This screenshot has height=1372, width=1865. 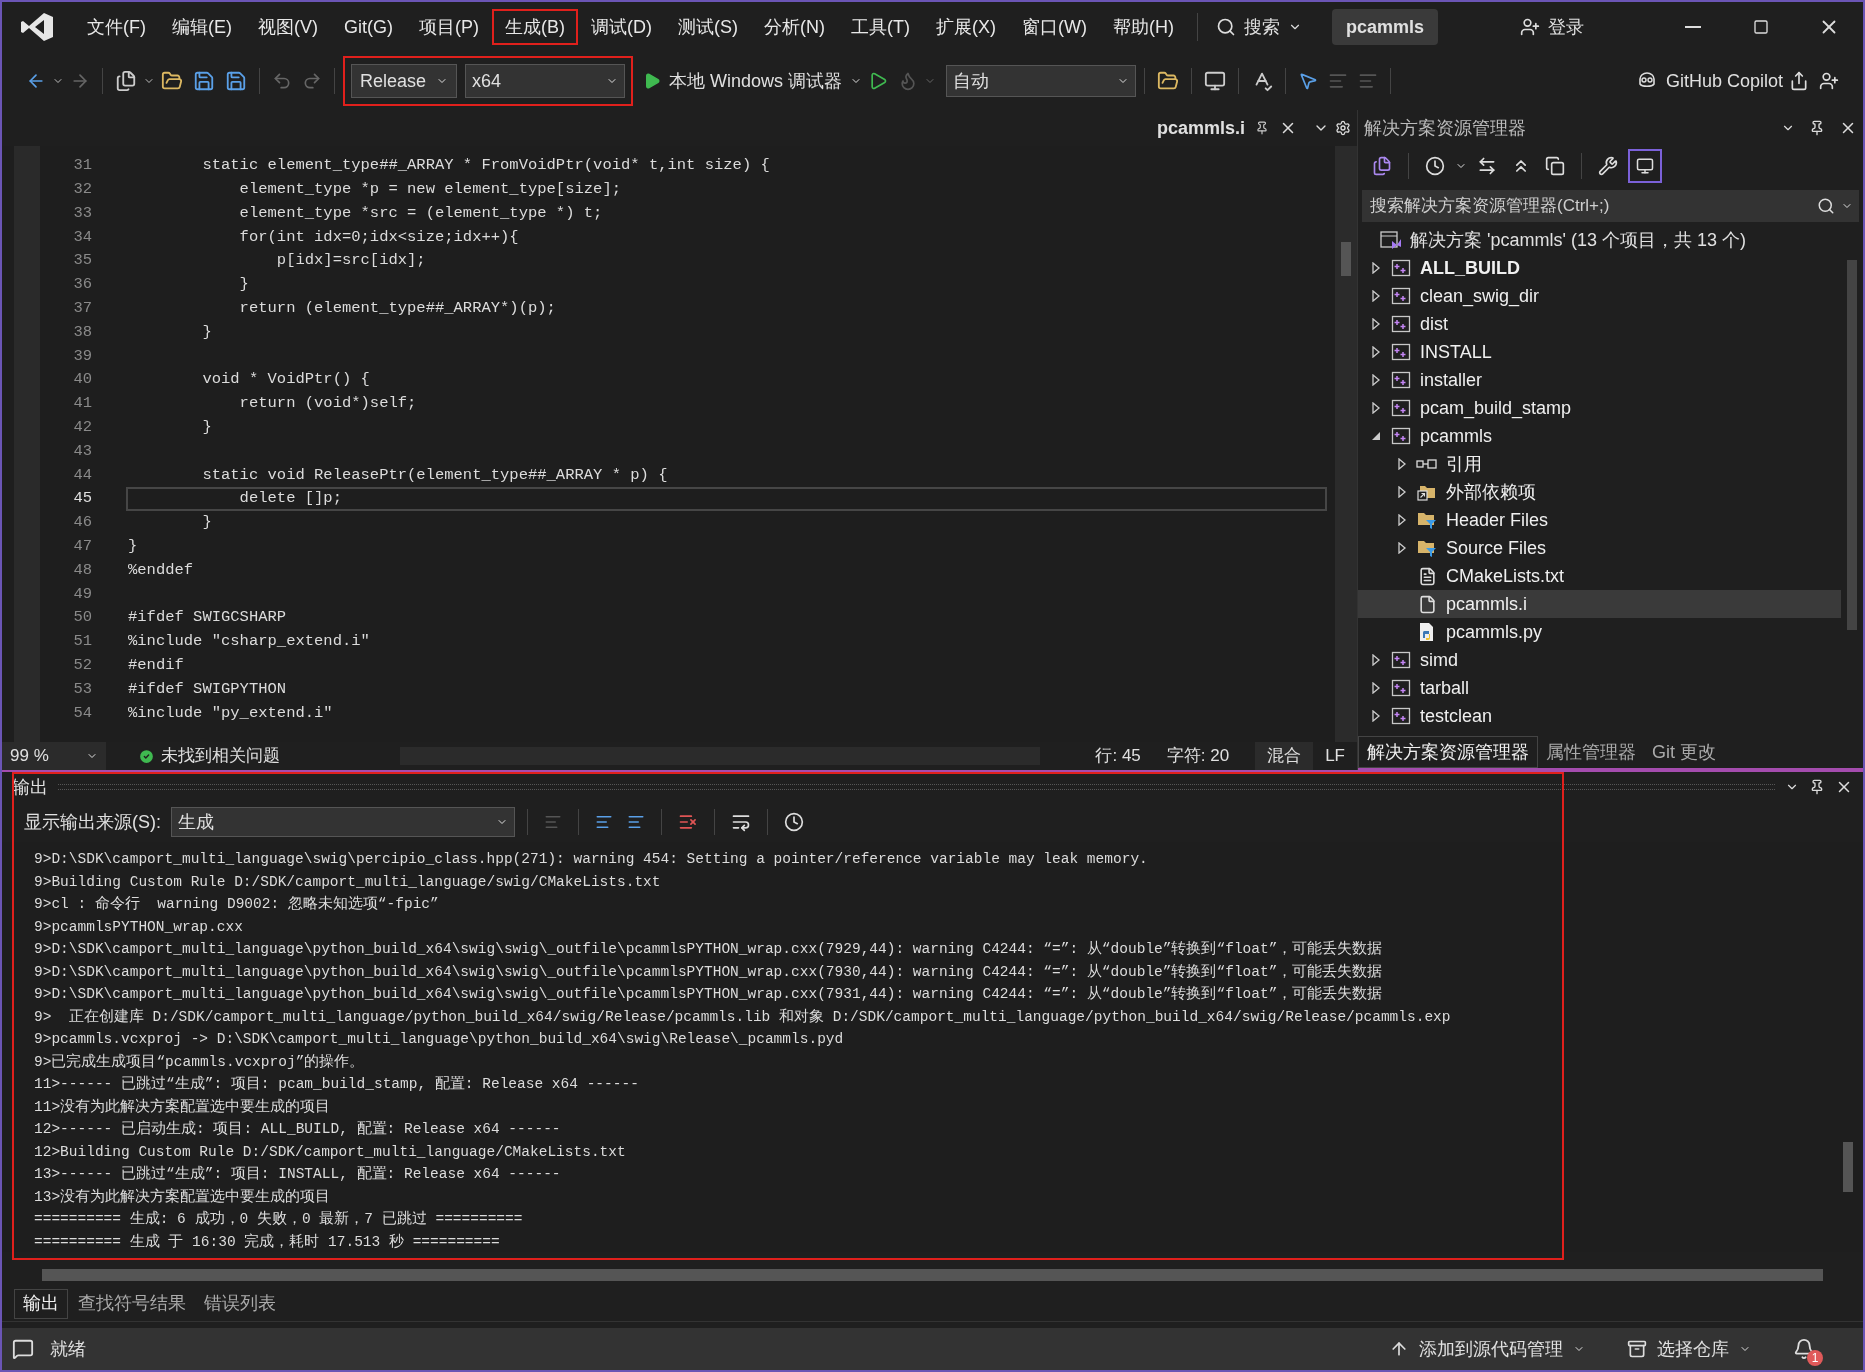 I want to click on panel-tab: 解决方案资源管理器, so click(x=1448, y=752).